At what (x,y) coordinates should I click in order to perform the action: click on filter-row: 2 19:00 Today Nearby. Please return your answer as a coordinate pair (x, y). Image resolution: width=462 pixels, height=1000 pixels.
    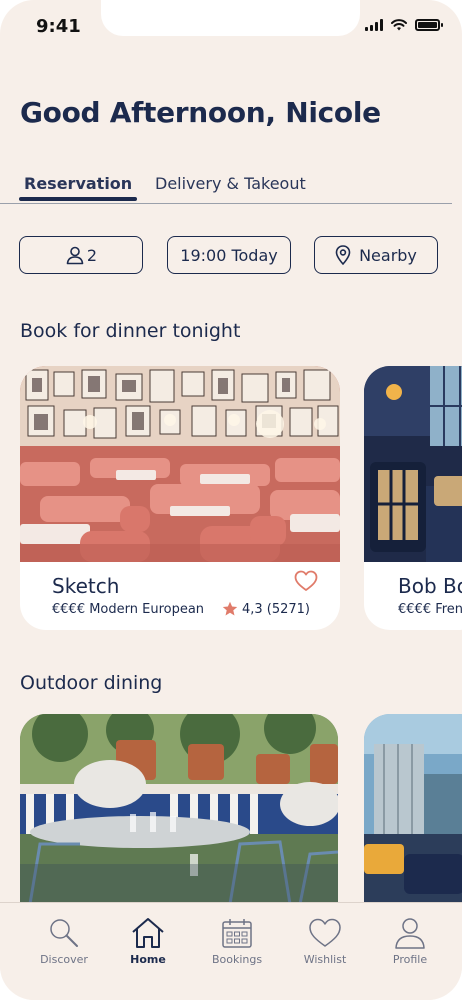
    Looking at the image, I should click on (231, 256).